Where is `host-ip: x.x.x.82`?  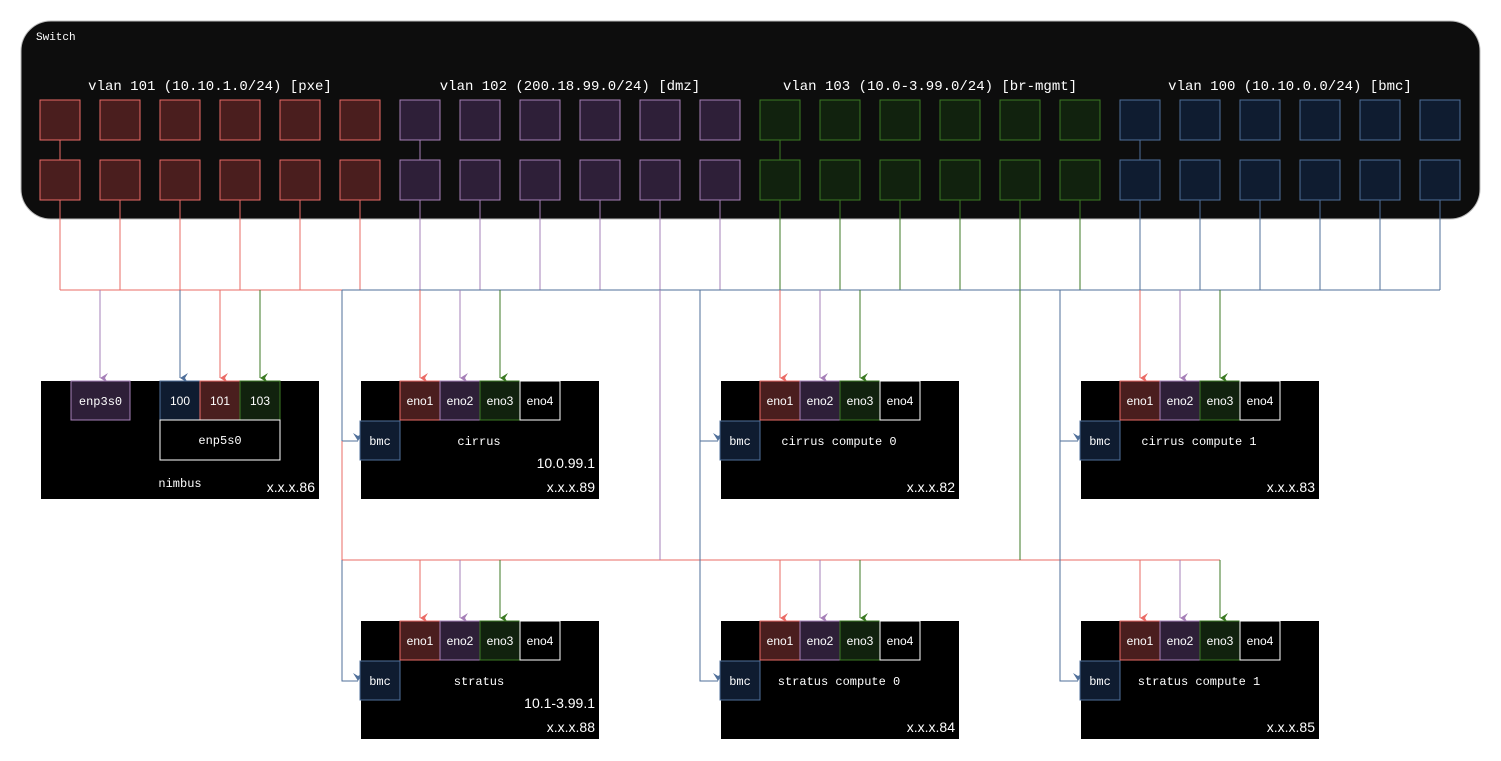
host-ip: x.x.x.82 is located at coordinates (931, 487).